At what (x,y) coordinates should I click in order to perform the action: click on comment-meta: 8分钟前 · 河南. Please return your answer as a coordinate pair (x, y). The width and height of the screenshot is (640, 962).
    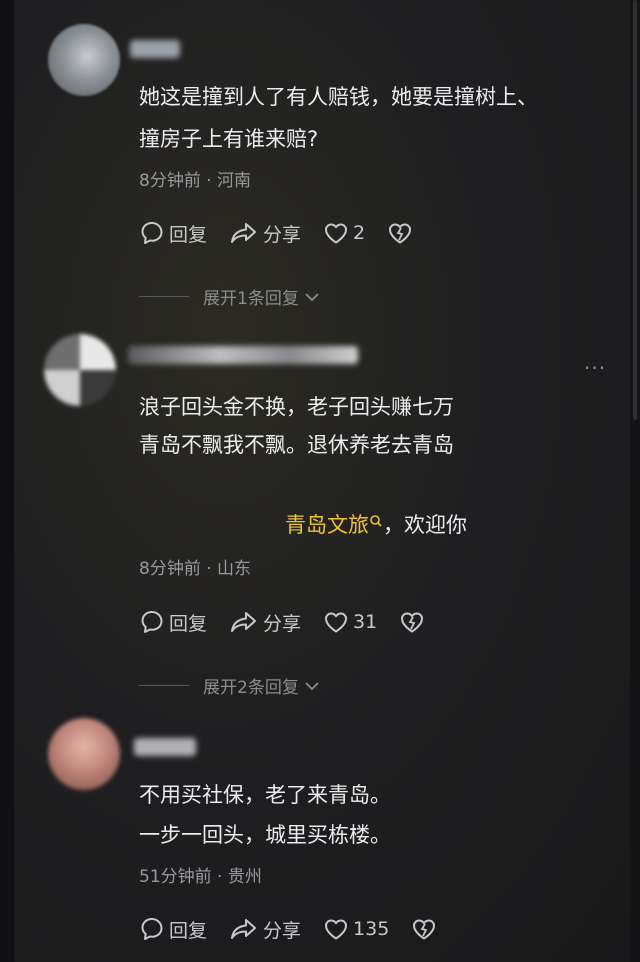
    Looking at the image, I should click on (195, 181).